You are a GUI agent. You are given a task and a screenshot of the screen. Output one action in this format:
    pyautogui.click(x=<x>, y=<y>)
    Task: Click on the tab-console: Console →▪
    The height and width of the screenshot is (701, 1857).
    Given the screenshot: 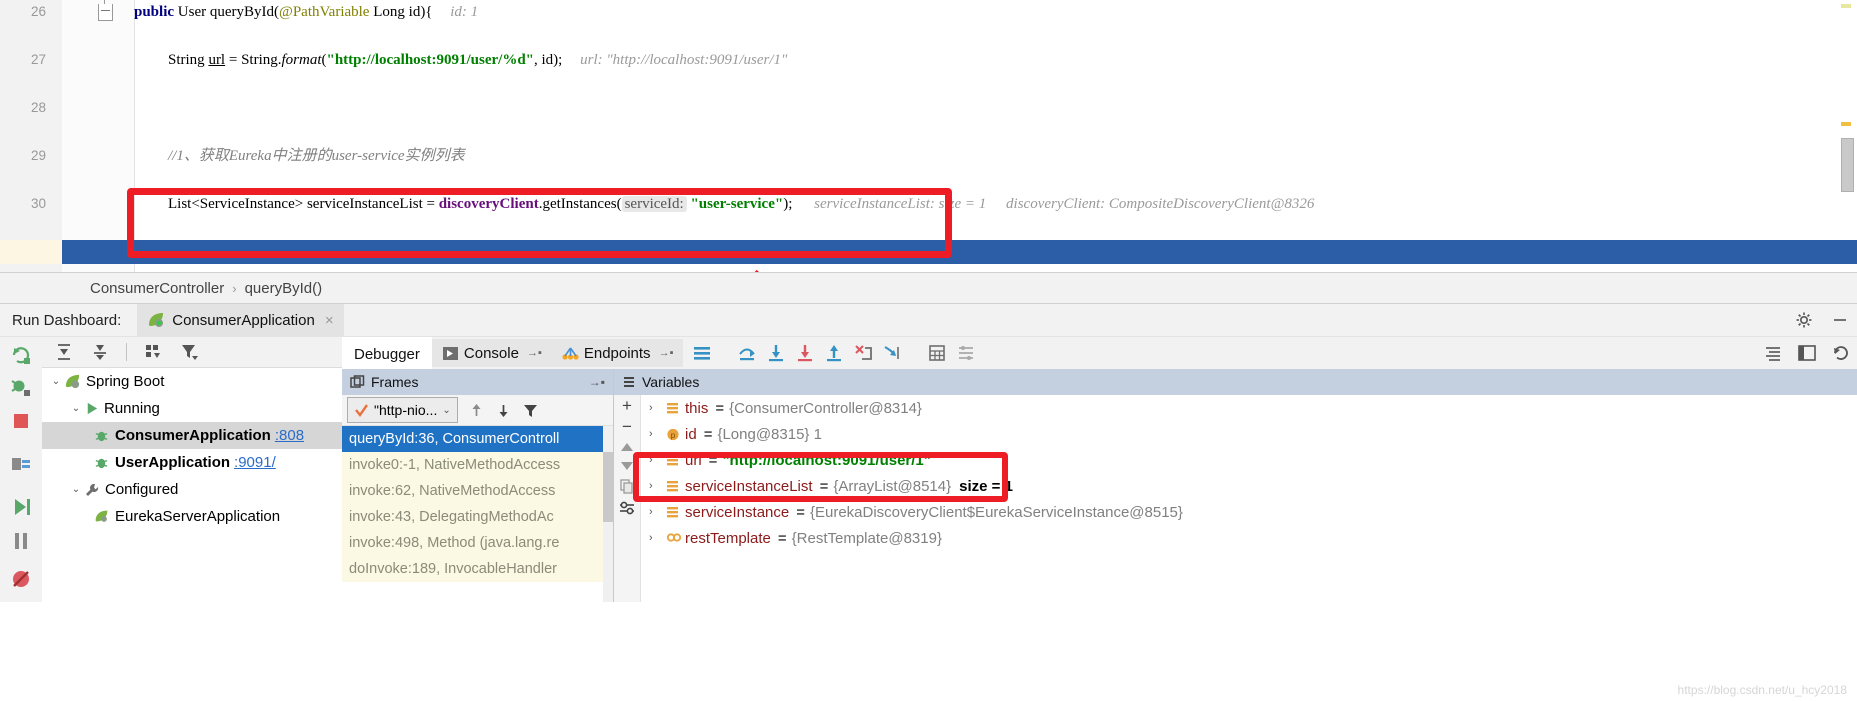 What is the action you would take?
    pyautogui.click(x=491, y=353)
    